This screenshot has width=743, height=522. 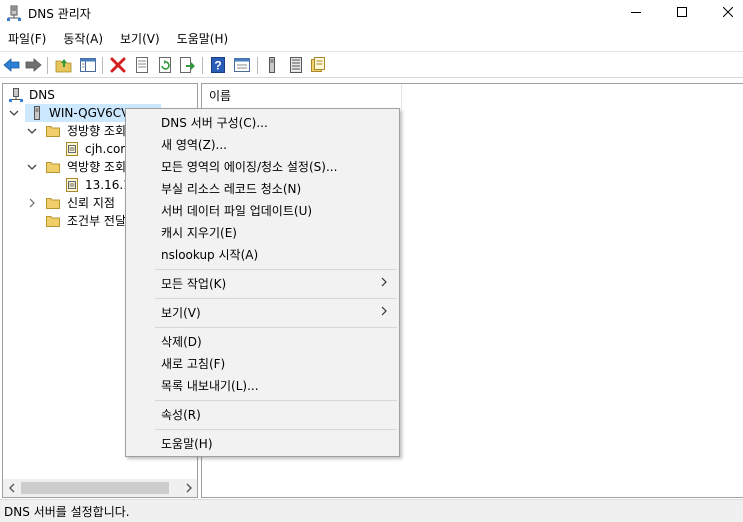 What do you see at coordinates (95, 488) in the screenshot?
I see `scrollbar-thumb` at bounding box center [95, 488].